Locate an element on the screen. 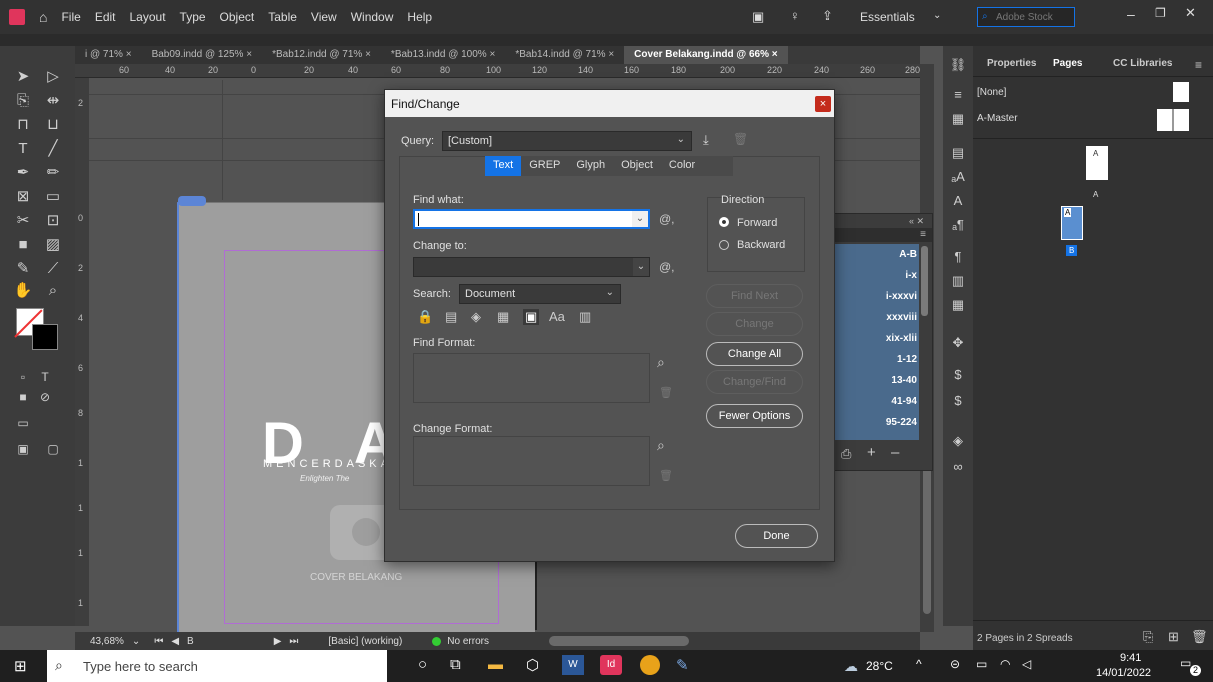 The image size is (1213, 682). stock-search-input: ⌕ Adobe Stock is located at coordinates (1026, 17).